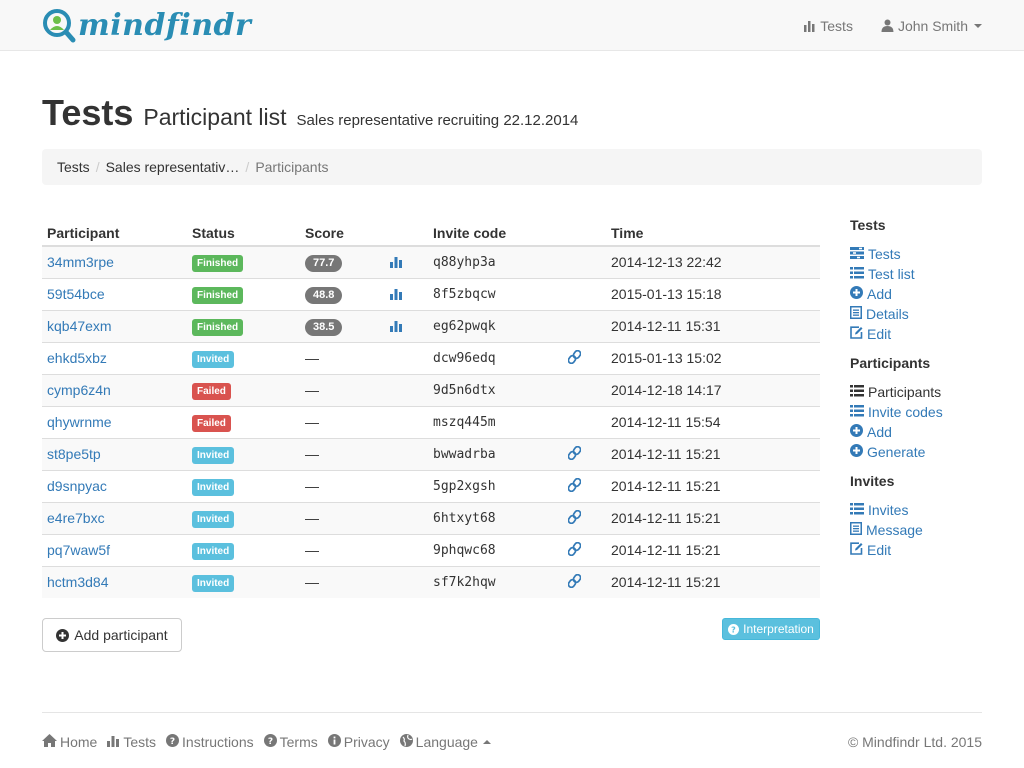  Describe the element at coordinates (920, 412) in the screenshot. I see `sidebar-item-invite-codes: Invite codes` at that location.